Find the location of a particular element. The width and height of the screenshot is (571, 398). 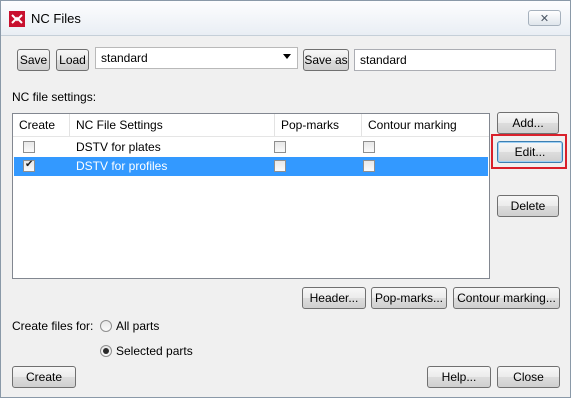

close-button: Close is located at coordinates (528, 377).